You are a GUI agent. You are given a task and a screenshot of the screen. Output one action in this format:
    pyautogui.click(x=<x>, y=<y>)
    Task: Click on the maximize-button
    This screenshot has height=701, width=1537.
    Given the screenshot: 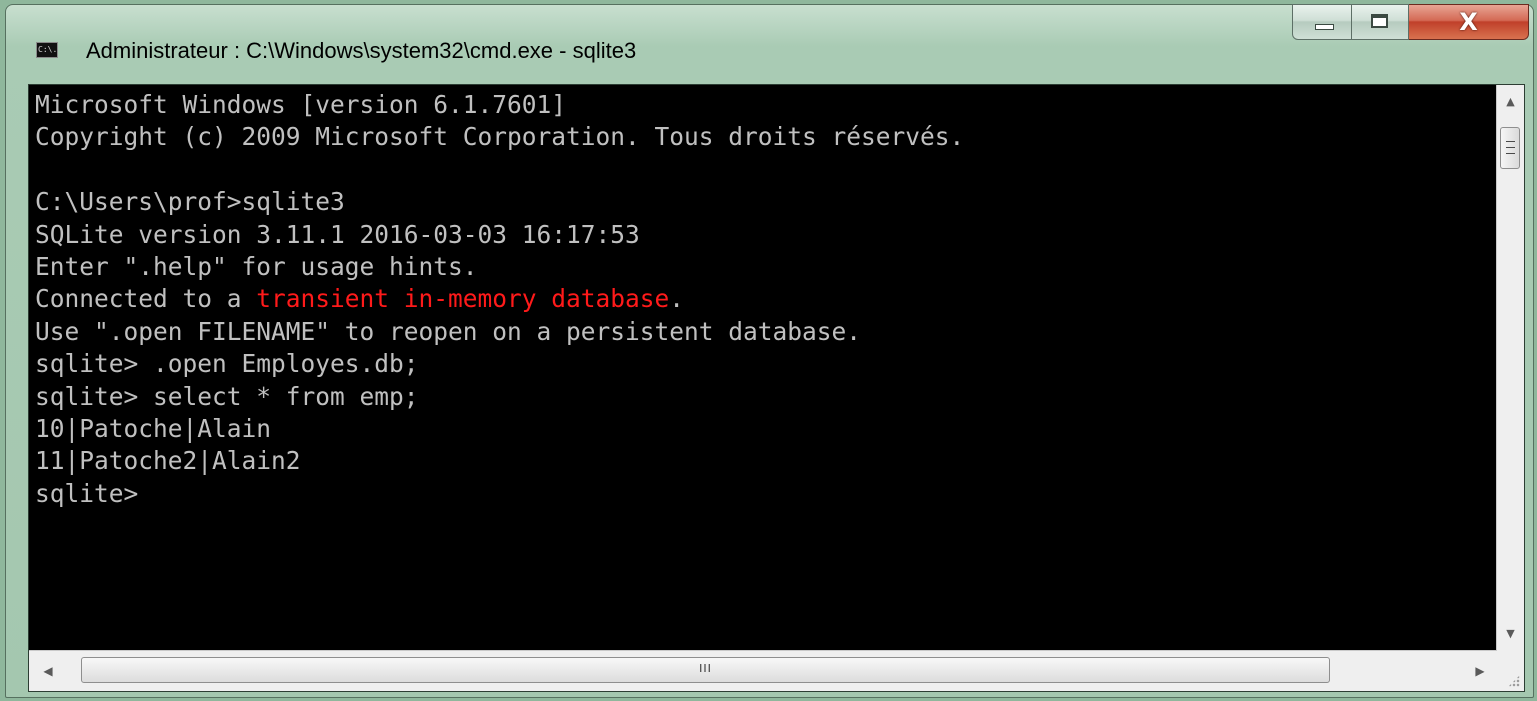 What is the action you would take?
    pyautogui.click(x=1380, y=22)
    